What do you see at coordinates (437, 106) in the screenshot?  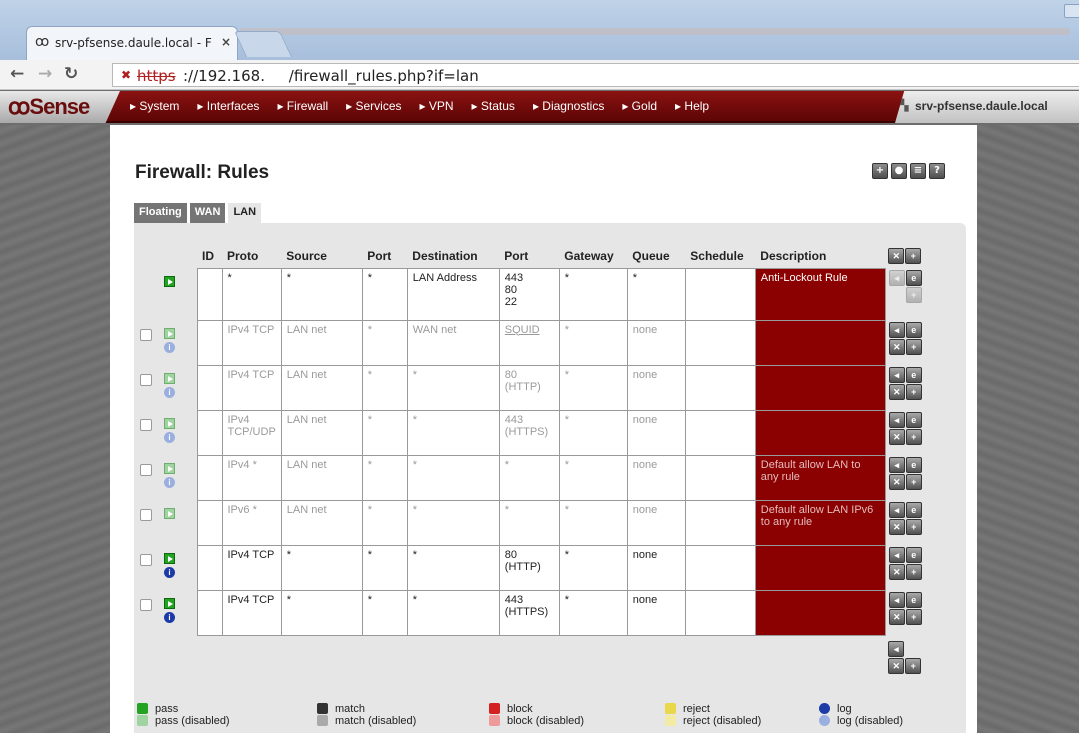 I see `menu-vpn: ▸ VPN` at bounding box center [437, 106].